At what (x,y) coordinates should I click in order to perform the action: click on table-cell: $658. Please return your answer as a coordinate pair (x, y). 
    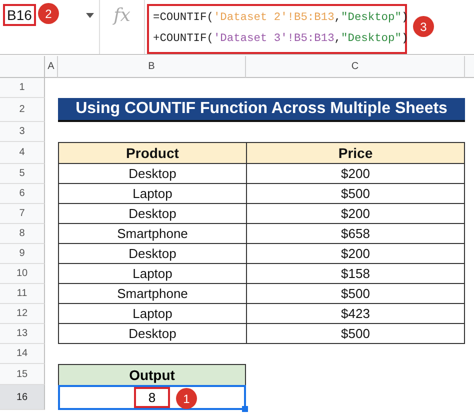
    Looking at the image, I should click on (355, 234).